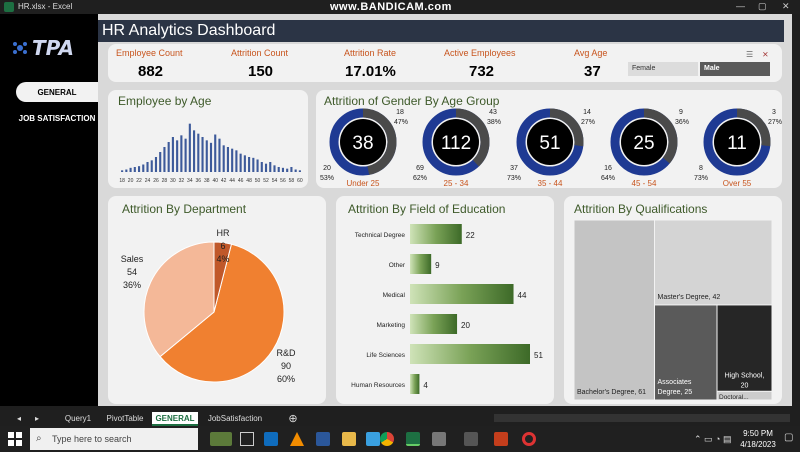  What do you see at coordinates (19, 419) in the screenshot?
I see `tab-scroll-left-icon: ◂` at bounding box center [19, 419].